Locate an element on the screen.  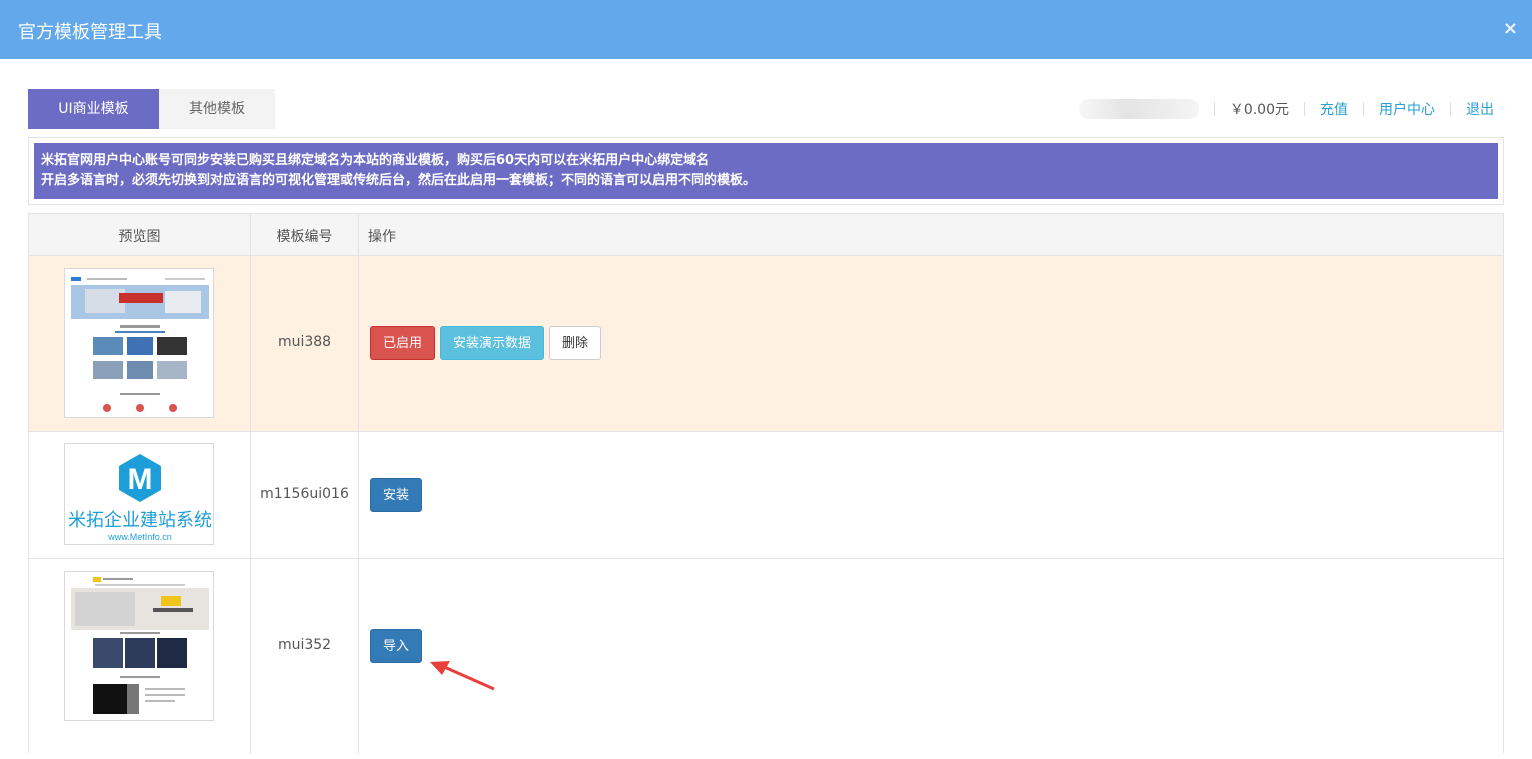
recharge-link: 充值 is located at coordinates (1334, 109).